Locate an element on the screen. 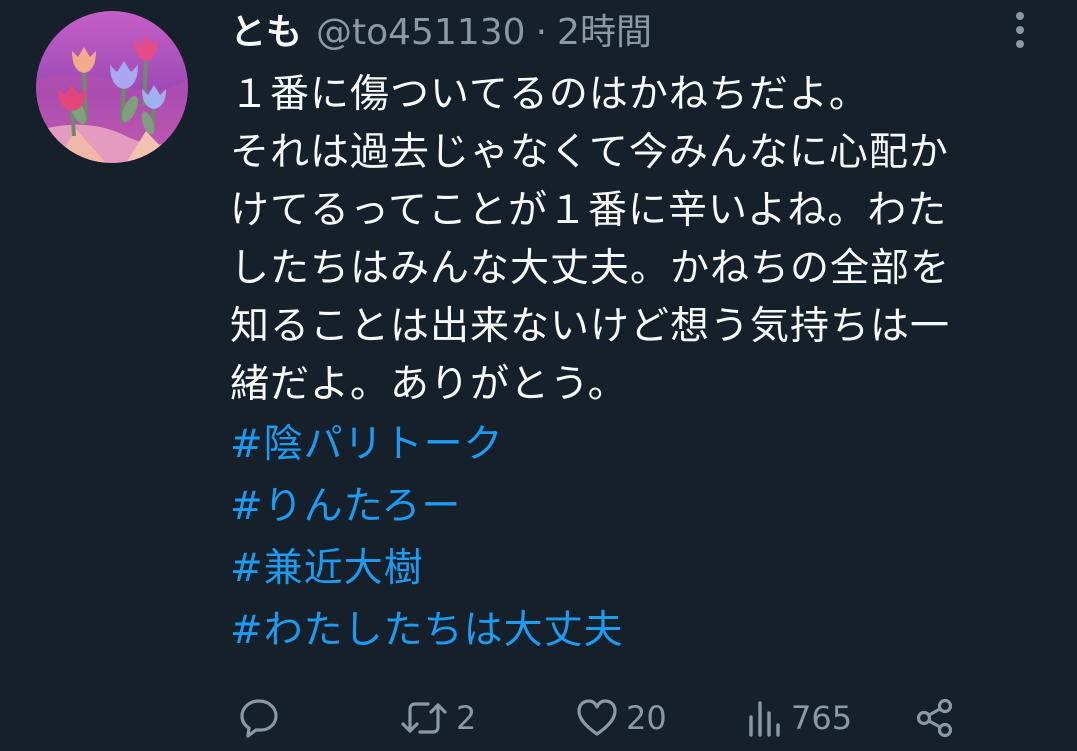 This screenshot has width=1077, height=751. retweet-button: 2 is located at coordinates (437, 718).